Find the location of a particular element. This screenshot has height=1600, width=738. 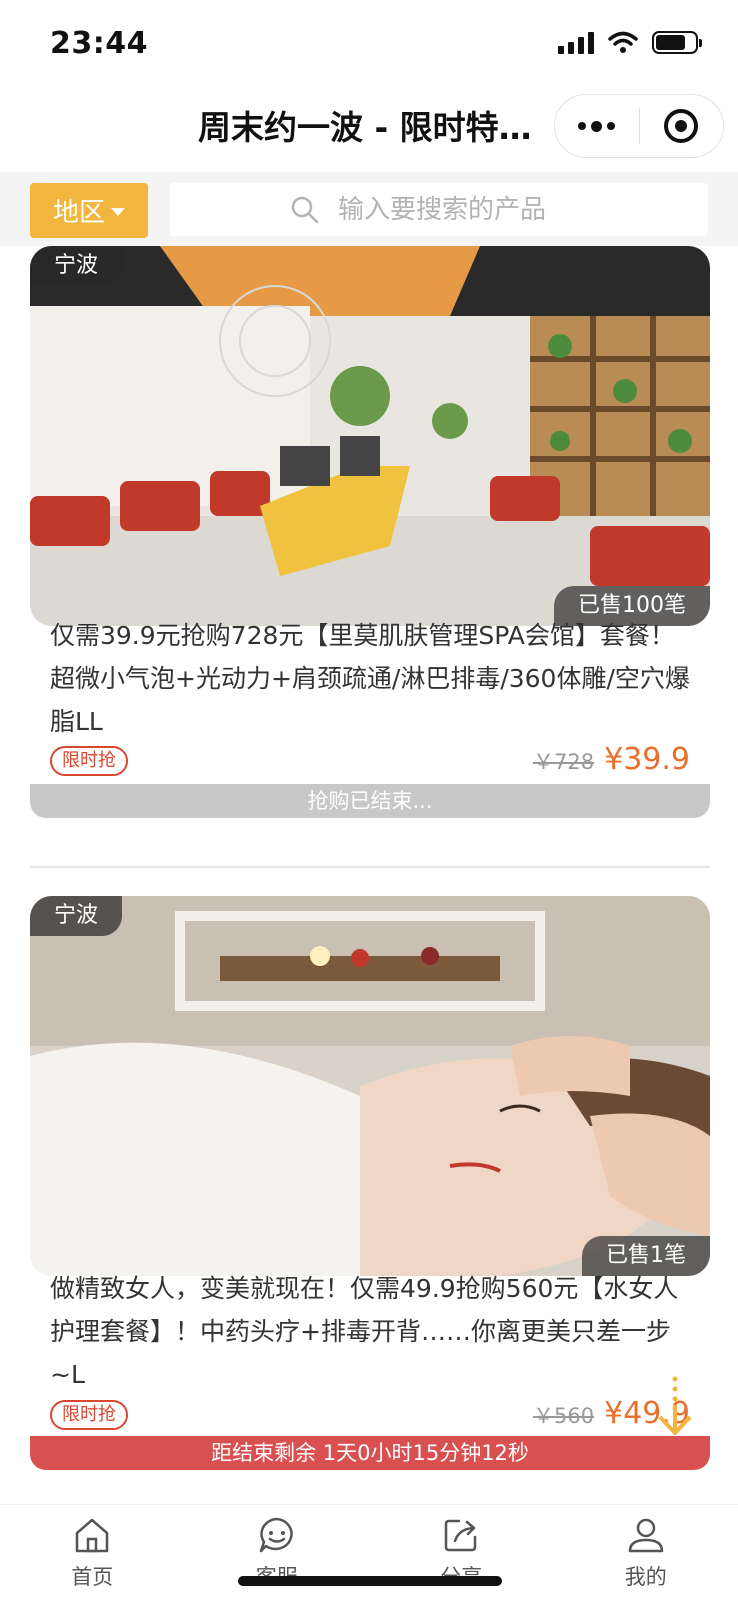

price-row: ￥728 ¥39.9 is located at coordinates (611, 759).